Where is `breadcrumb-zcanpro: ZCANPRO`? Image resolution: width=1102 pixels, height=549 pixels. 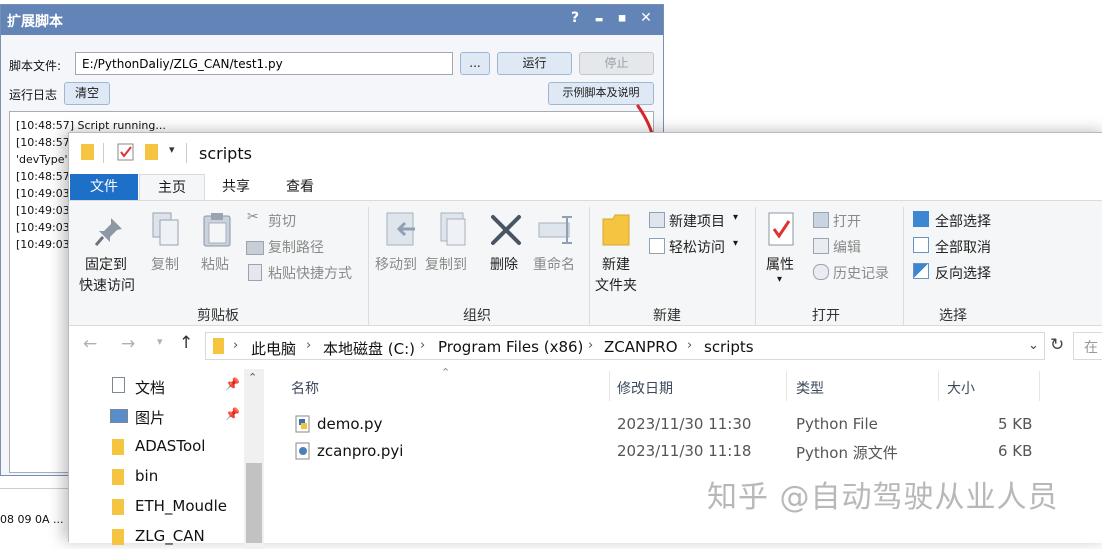 breadcrumb-zcanpro: ZCANPRO is located at coordinates (641, 347).